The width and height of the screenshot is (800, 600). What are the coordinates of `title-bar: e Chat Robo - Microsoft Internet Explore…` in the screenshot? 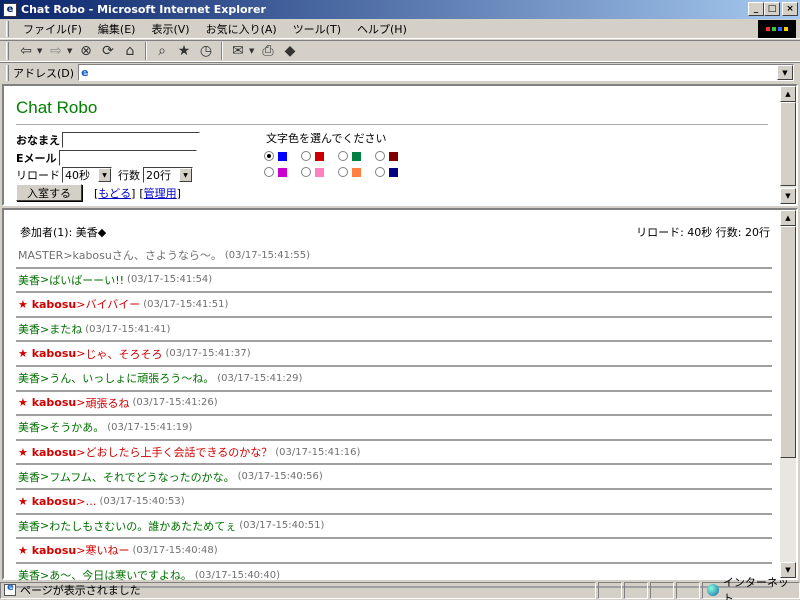 It's located at (400, 9).